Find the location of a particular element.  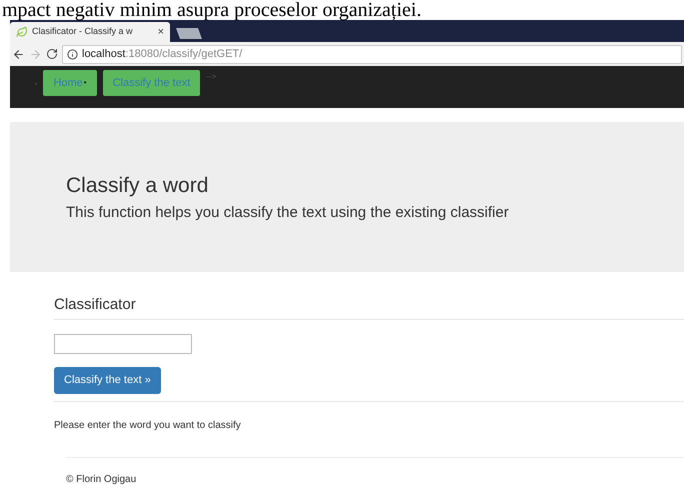

hint-text: Please enter the word you want to classify is located at coordinates (148, 425).